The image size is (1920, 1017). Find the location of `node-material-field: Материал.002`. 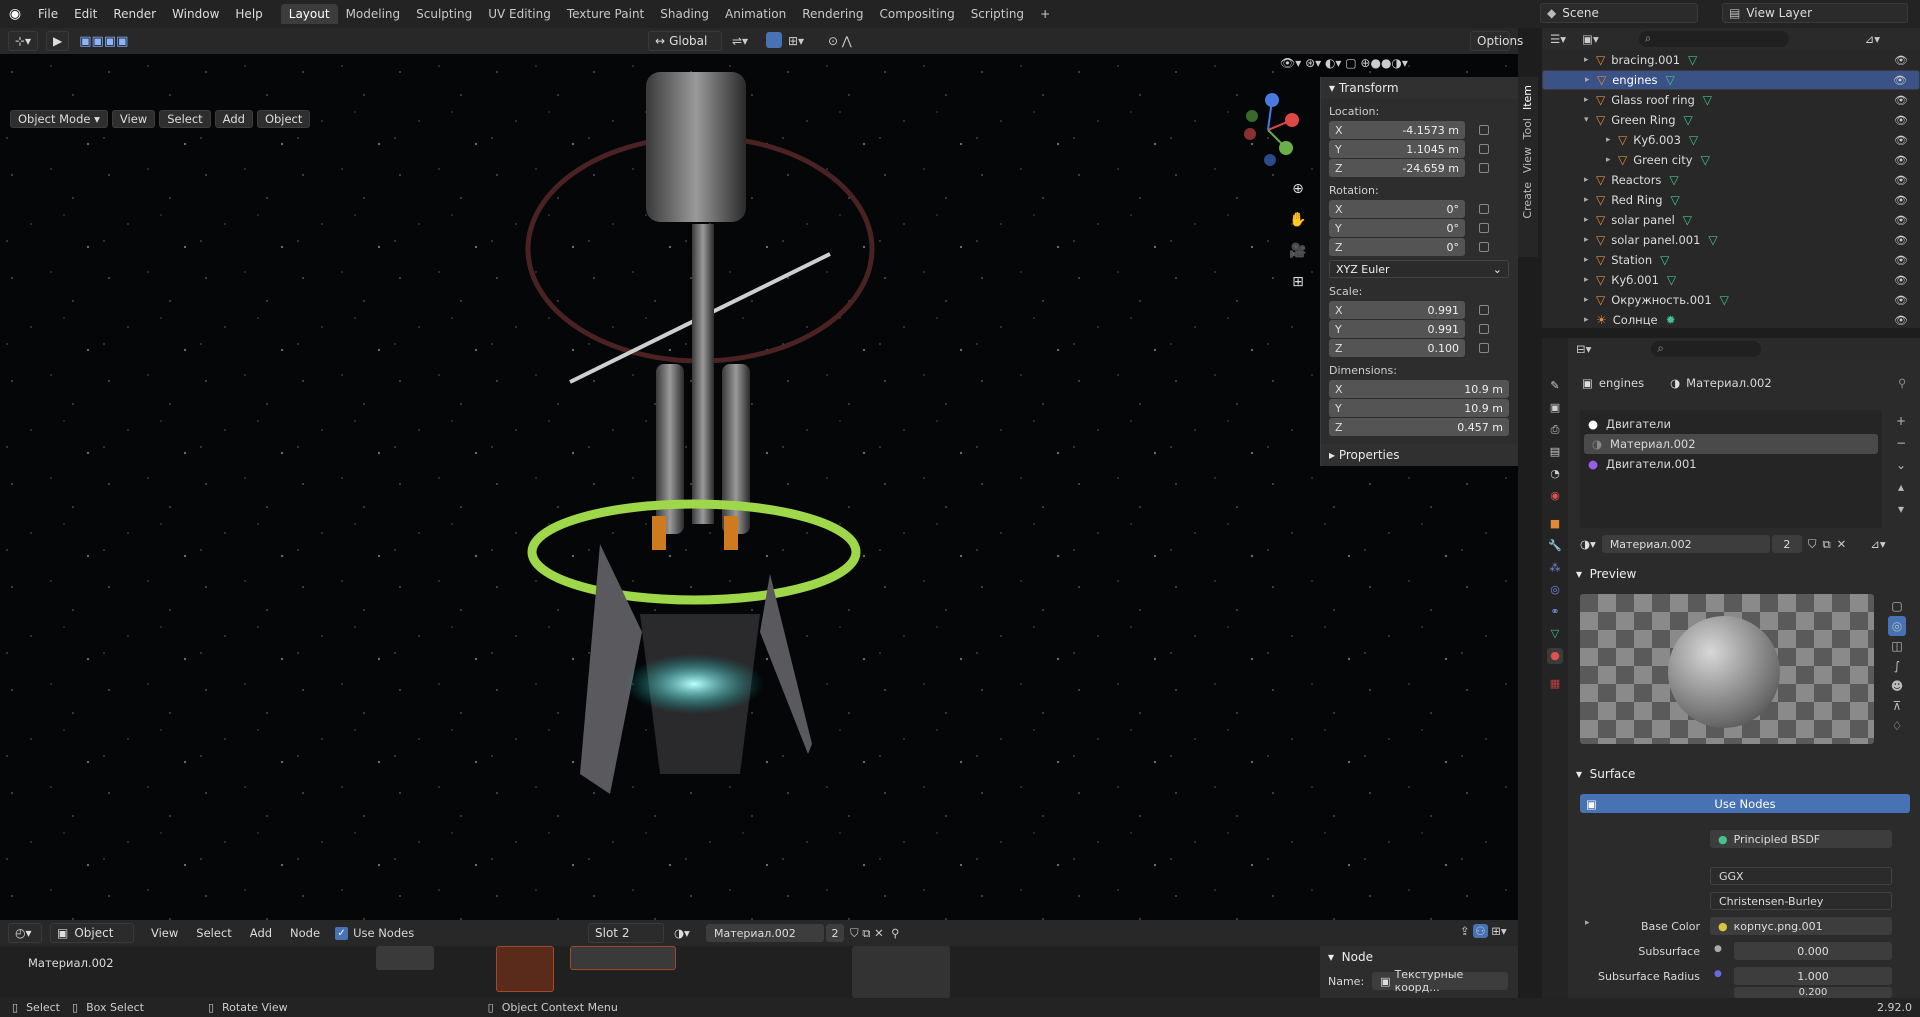

node-material-field: Материал.002 is located at coordinates (765, 933).